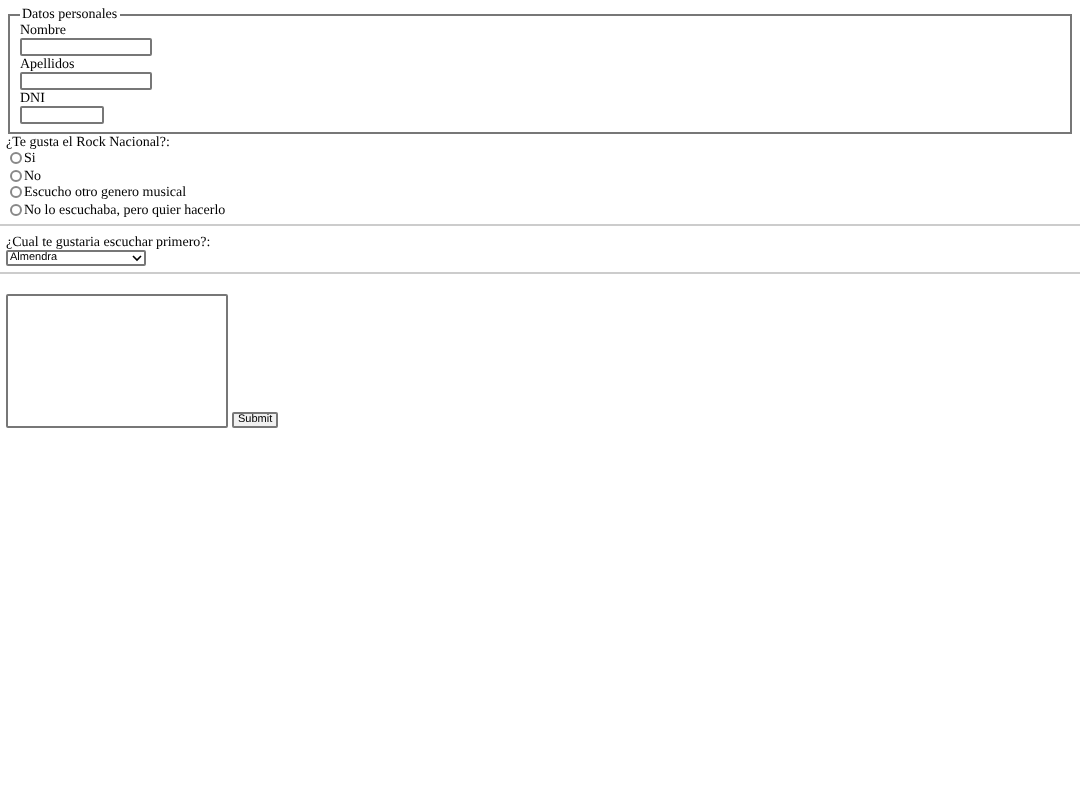 This screenshot has height=810, width=1080. Describe the element at coordinates (117, 361) in the screenshot. I see `text-area` at that location.